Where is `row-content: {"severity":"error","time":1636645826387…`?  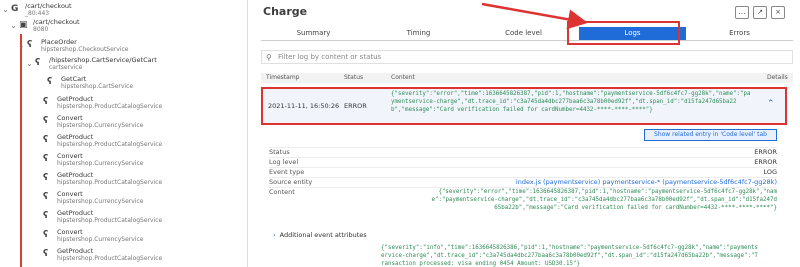 row-content: {"severity":"error","time":1636645826387… is located at coordinates (571, 102).